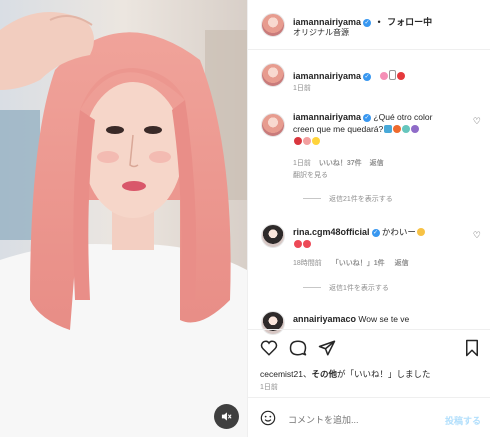 The height and width of the screenshot is (437, 490). Describe the element at coordinates (388, 129) in the screenshot. I see `palette-emoji-icon` at that location.